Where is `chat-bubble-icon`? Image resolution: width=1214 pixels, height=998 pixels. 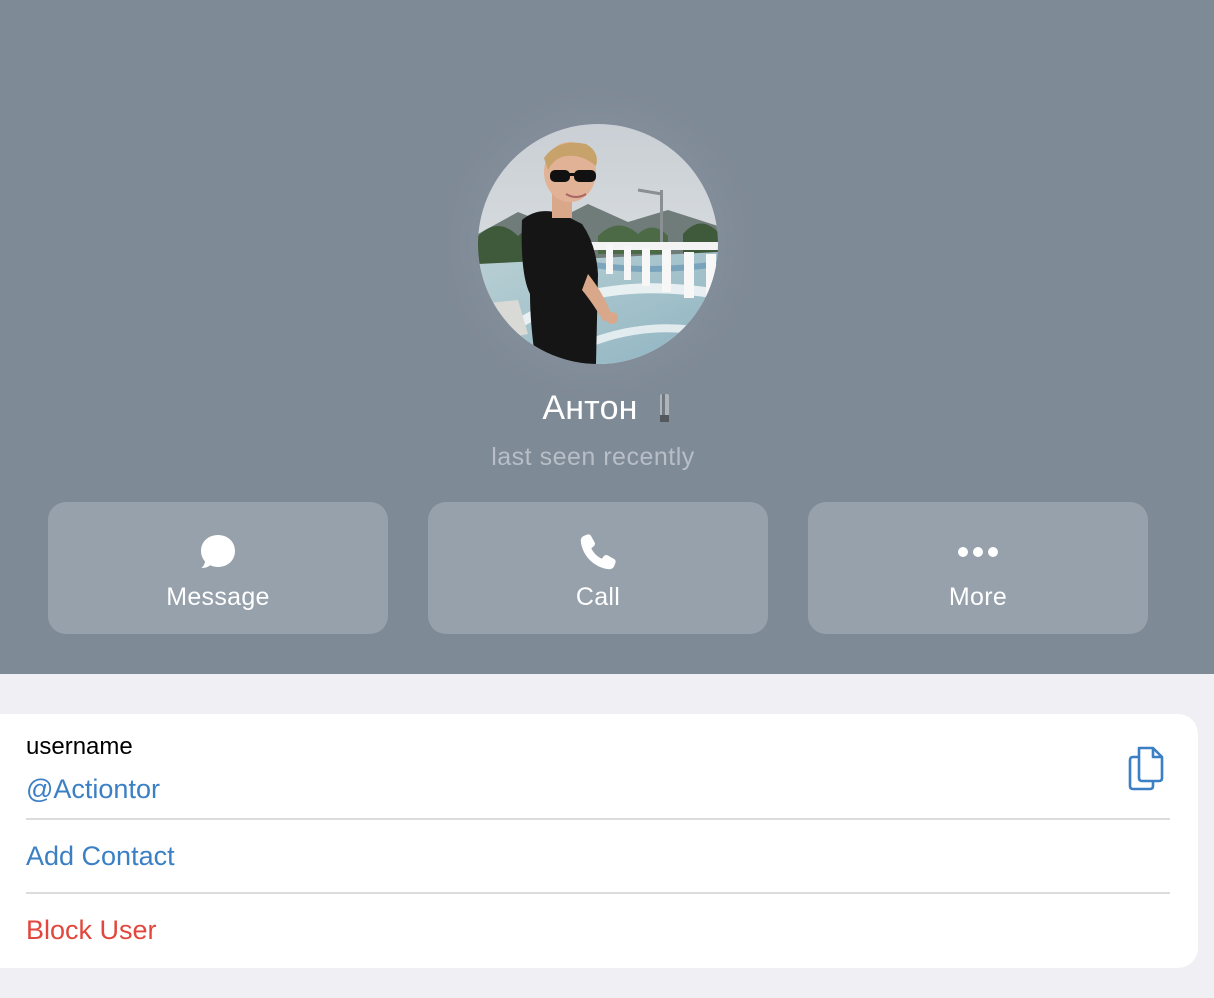 chat-bubble-icon is located at coordinates (218, 552).